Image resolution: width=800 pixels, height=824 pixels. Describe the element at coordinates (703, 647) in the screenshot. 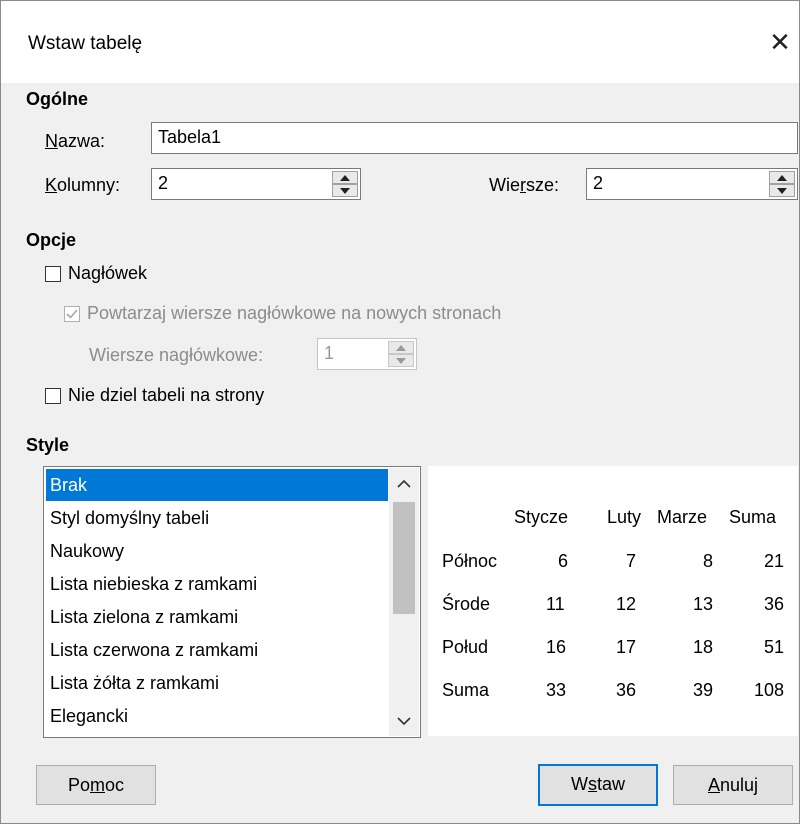

I see `preview-cell: 18` at that location.